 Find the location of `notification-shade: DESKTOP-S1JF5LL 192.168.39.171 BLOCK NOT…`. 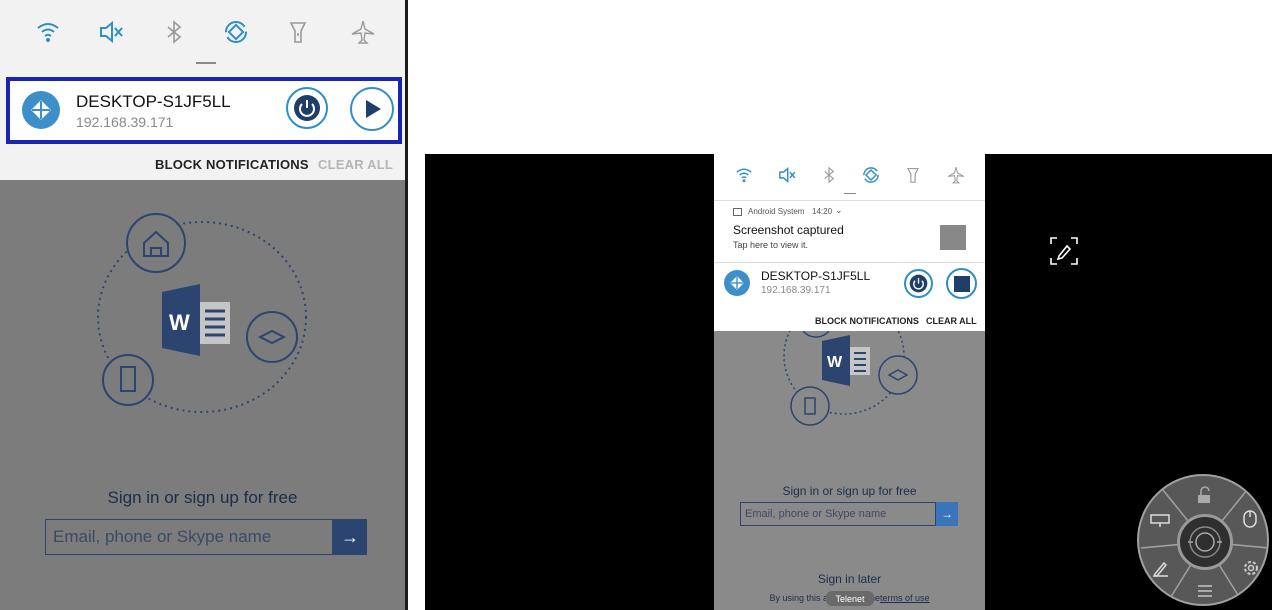

notification-shade: DESKTOP-S1JF5LL 192.168.39.171 BLOCK NOT… is located at coordinates (202, 90).